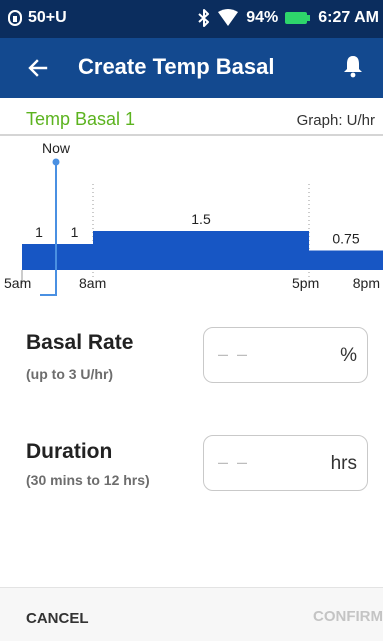 This screenshot has width=383, height=641. I want to click on duration-input: – – hrs, so click(285, 463).